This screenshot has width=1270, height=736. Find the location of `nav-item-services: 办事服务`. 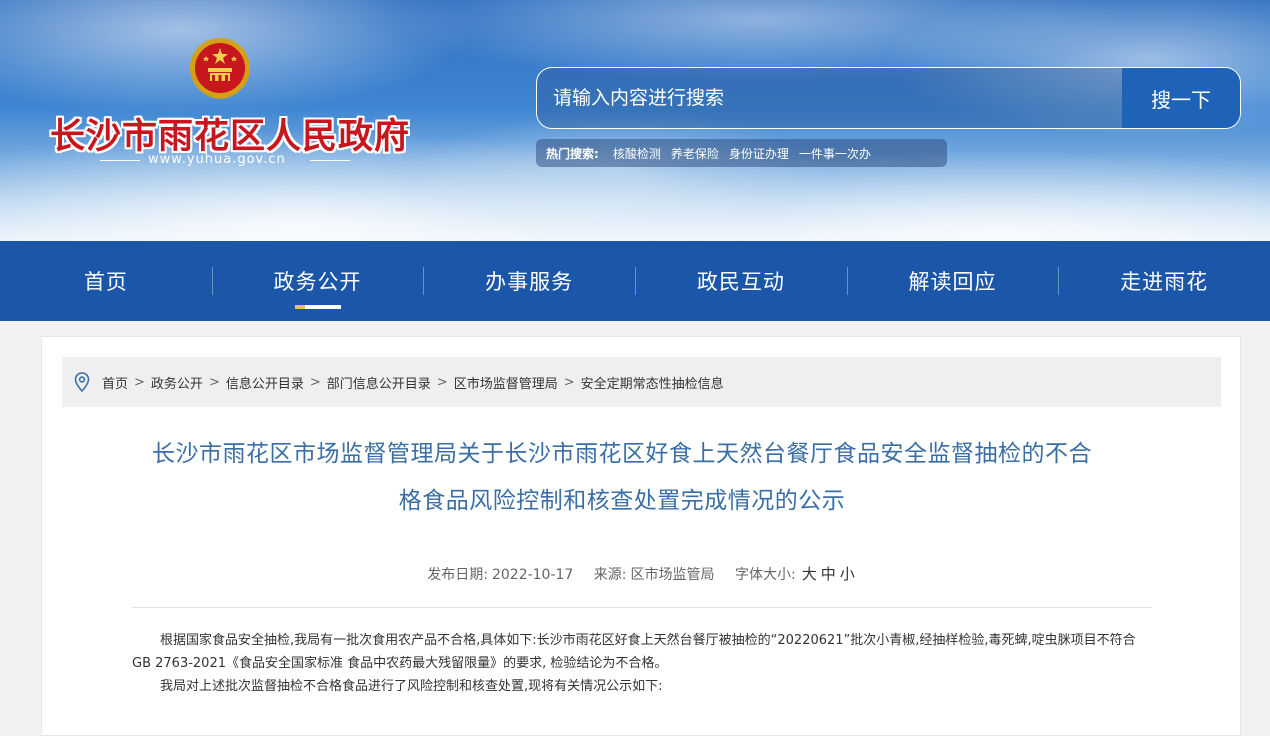

nav-item-services: 办事服务 is located at coordinates (529, 281).